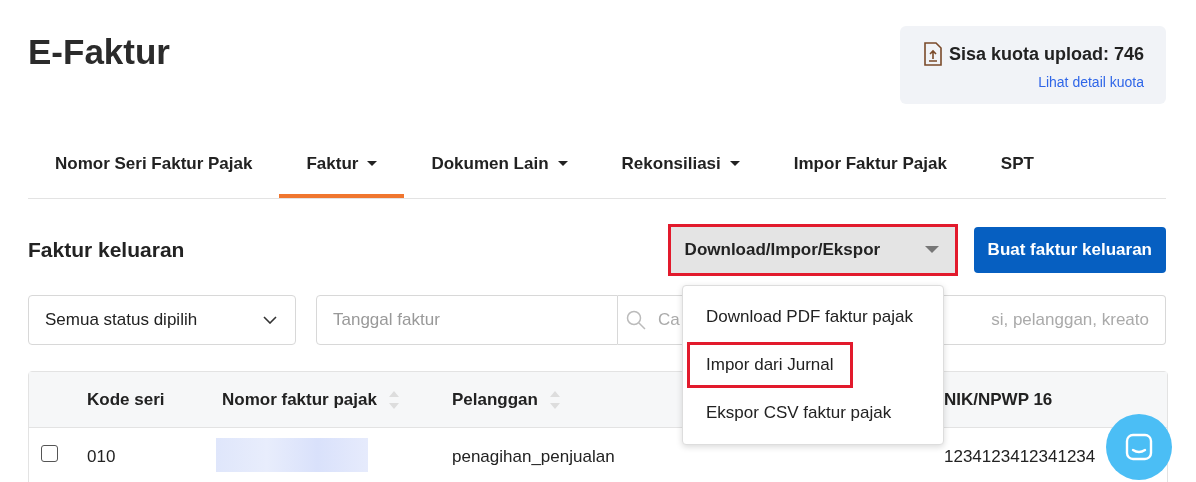 The width and height of the screenshot is (1196, 482). What do you see at coordinates (870, 164) in the screenshot?
I see `nav-tab: Impor Faktur Pajak` at bounding box center [870, 164].